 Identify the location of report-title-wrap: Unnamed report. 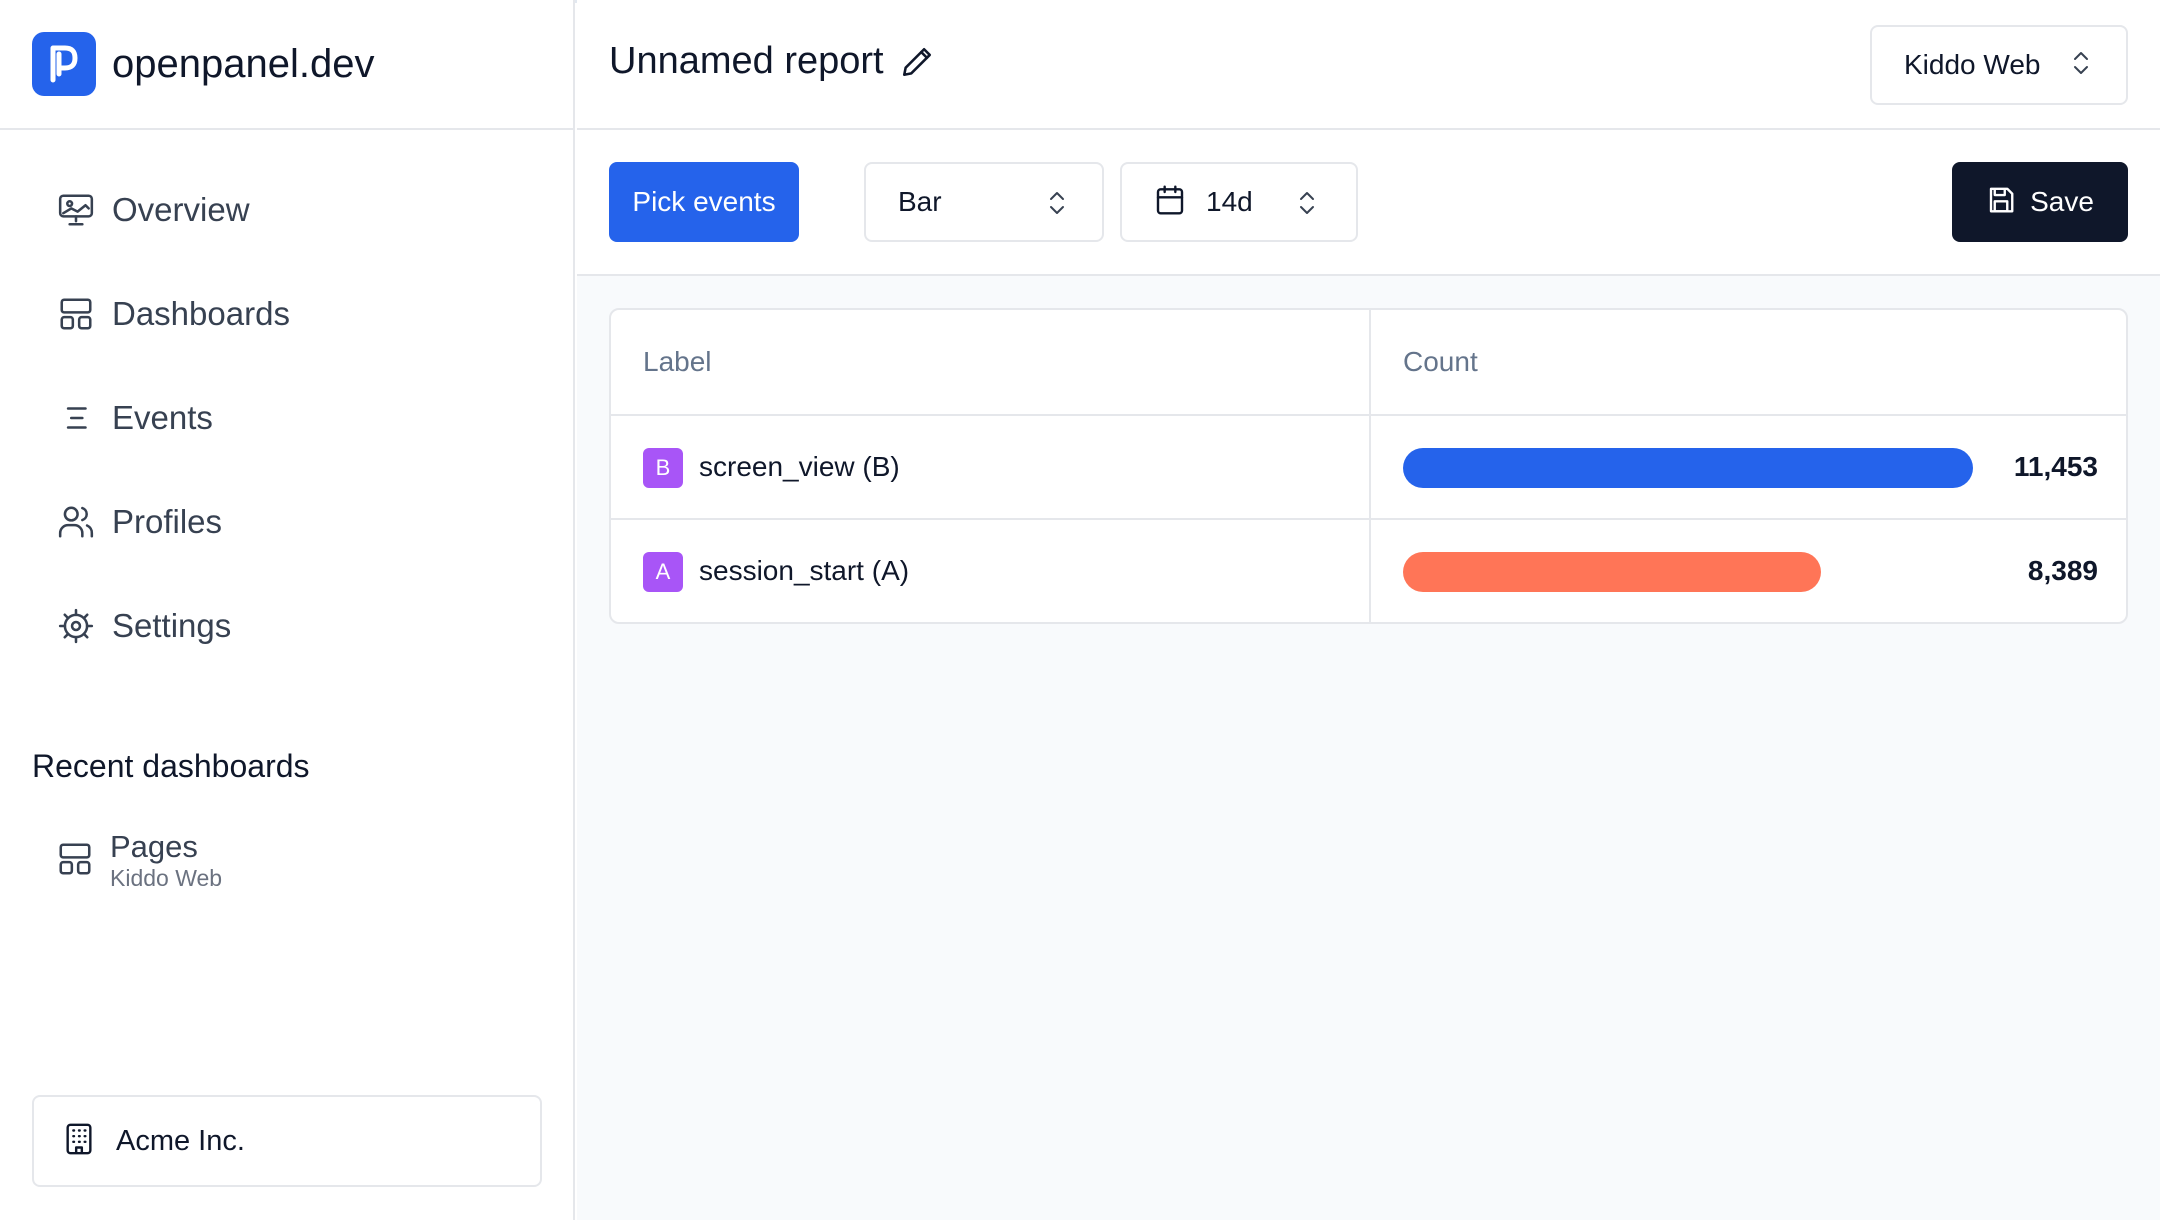
(771, 61).